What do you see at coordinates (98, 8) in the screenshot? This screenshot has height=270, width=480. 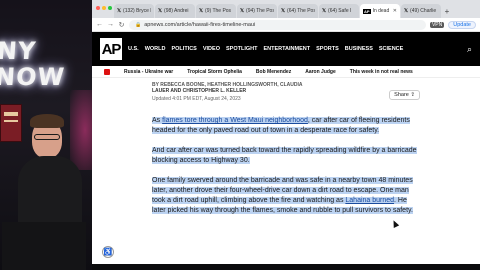 I see `close-window-button` at bounding box center [98, 8].